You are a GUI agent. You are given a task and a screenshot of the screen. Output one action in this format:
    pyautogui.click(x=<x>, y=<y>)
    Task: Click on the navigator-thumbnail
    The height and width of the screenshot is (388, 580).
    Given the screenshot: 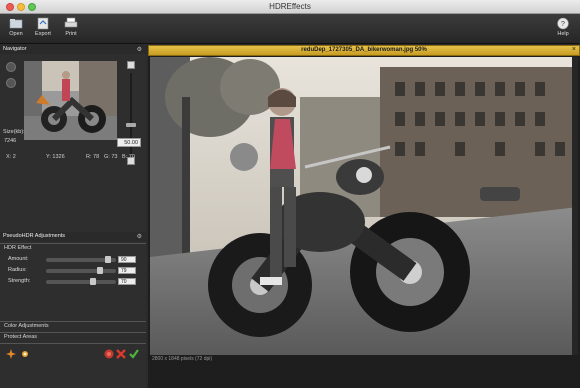 What is the action you would take?
    pyautogui.click(x=70, y=100)
    